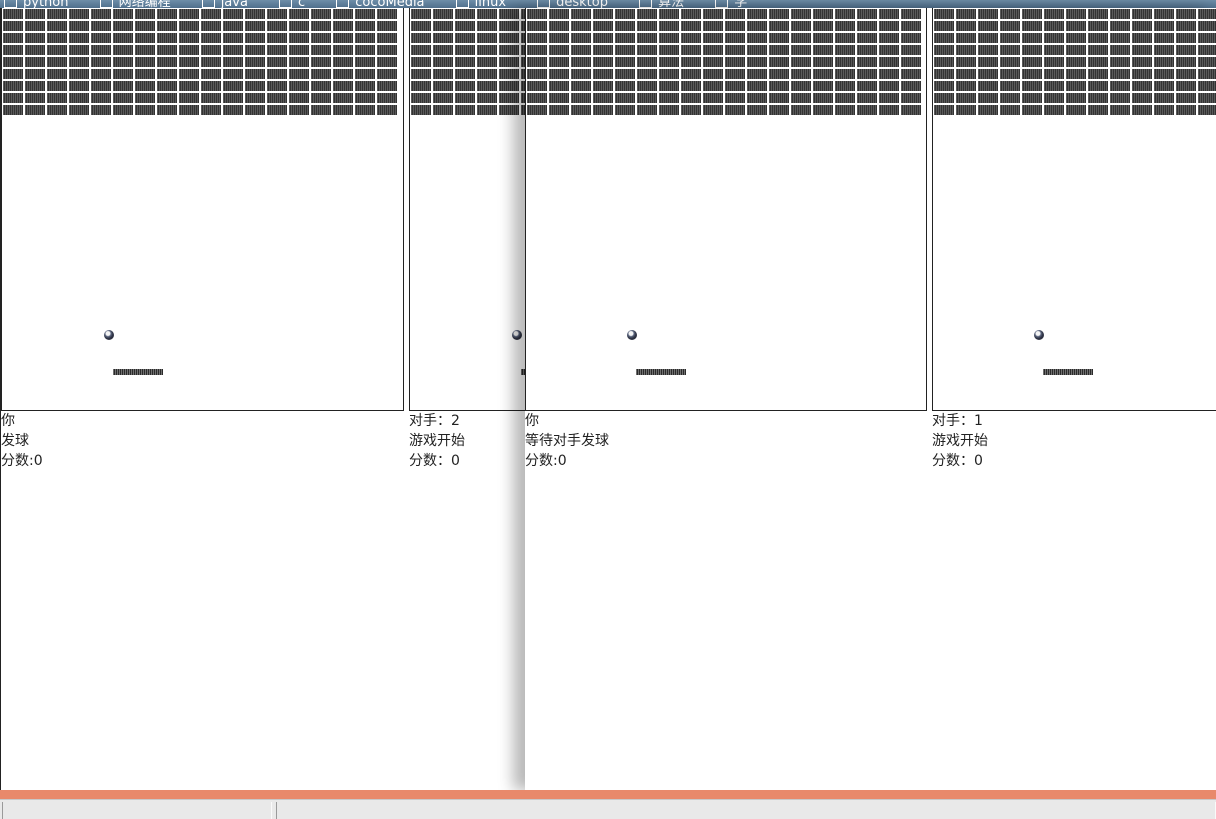  Describe the element at coordinates (479, 4) in the screenshot. I see `bookmark-linux: linux` at that location.